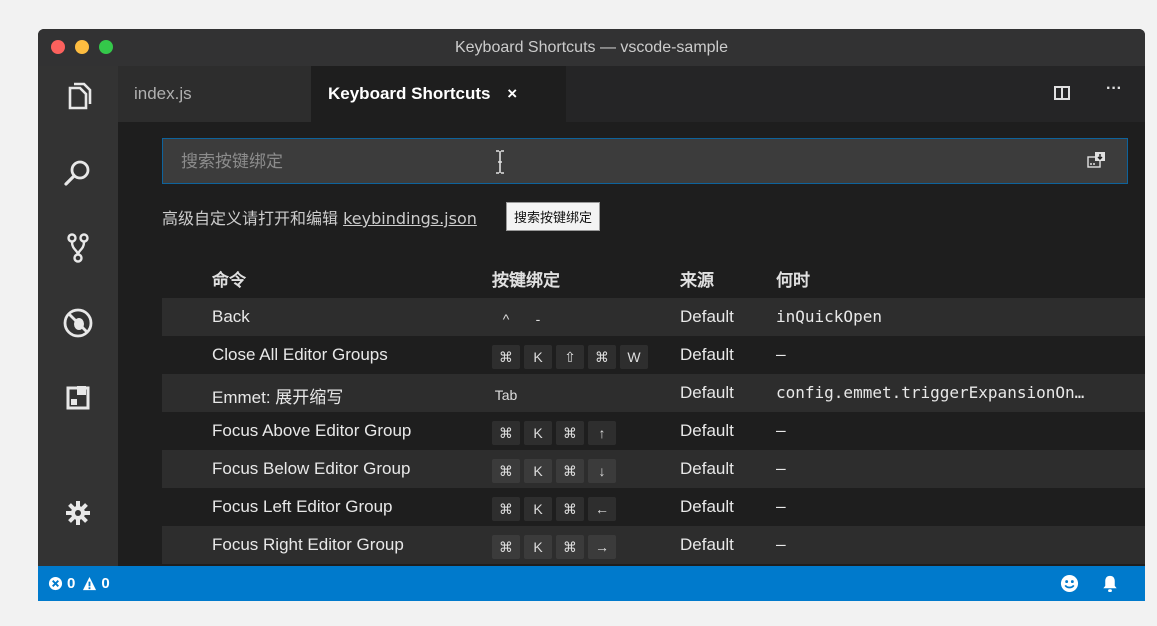  I want to click on warning-count: 0, so click(105, 583).